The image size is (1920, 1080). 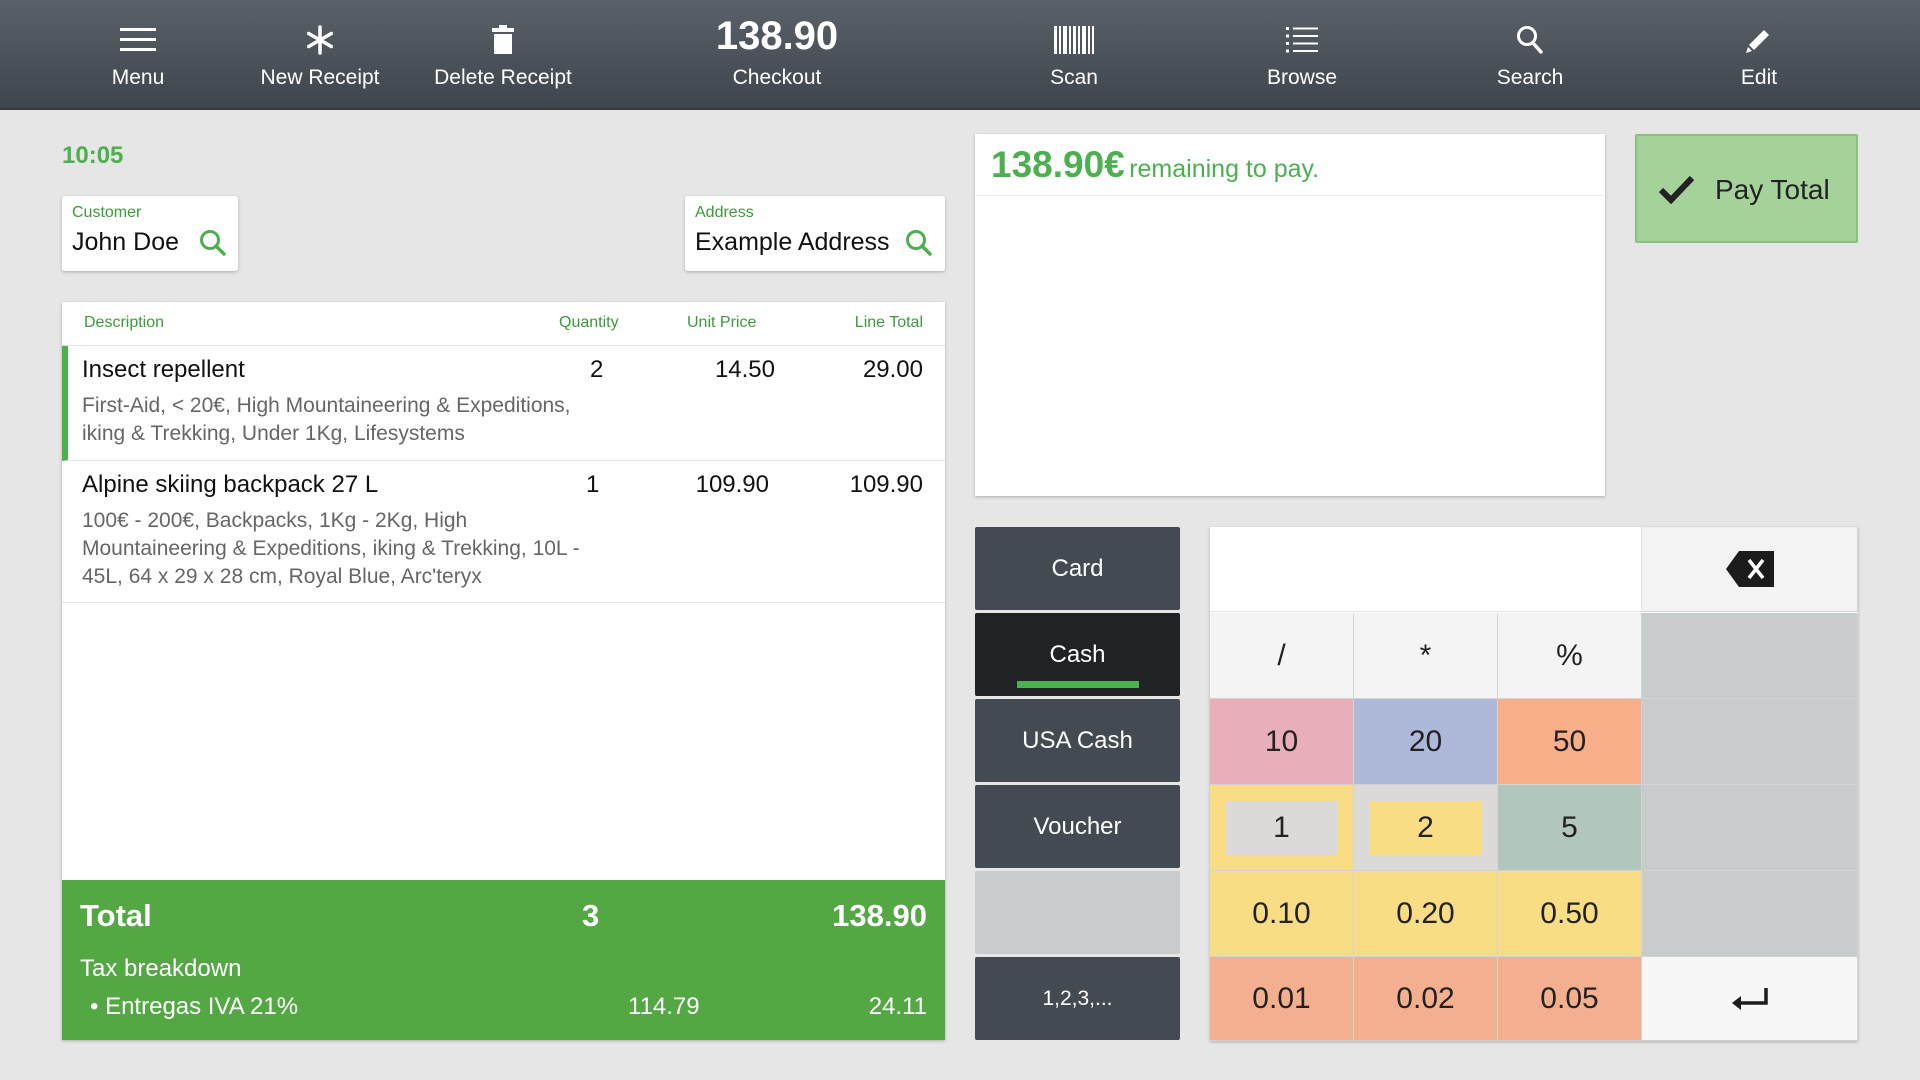 What do you see at coordinates (892, 369) in the screenshot?
I see `line-total: 29.00` at bounding box center [892, 369].